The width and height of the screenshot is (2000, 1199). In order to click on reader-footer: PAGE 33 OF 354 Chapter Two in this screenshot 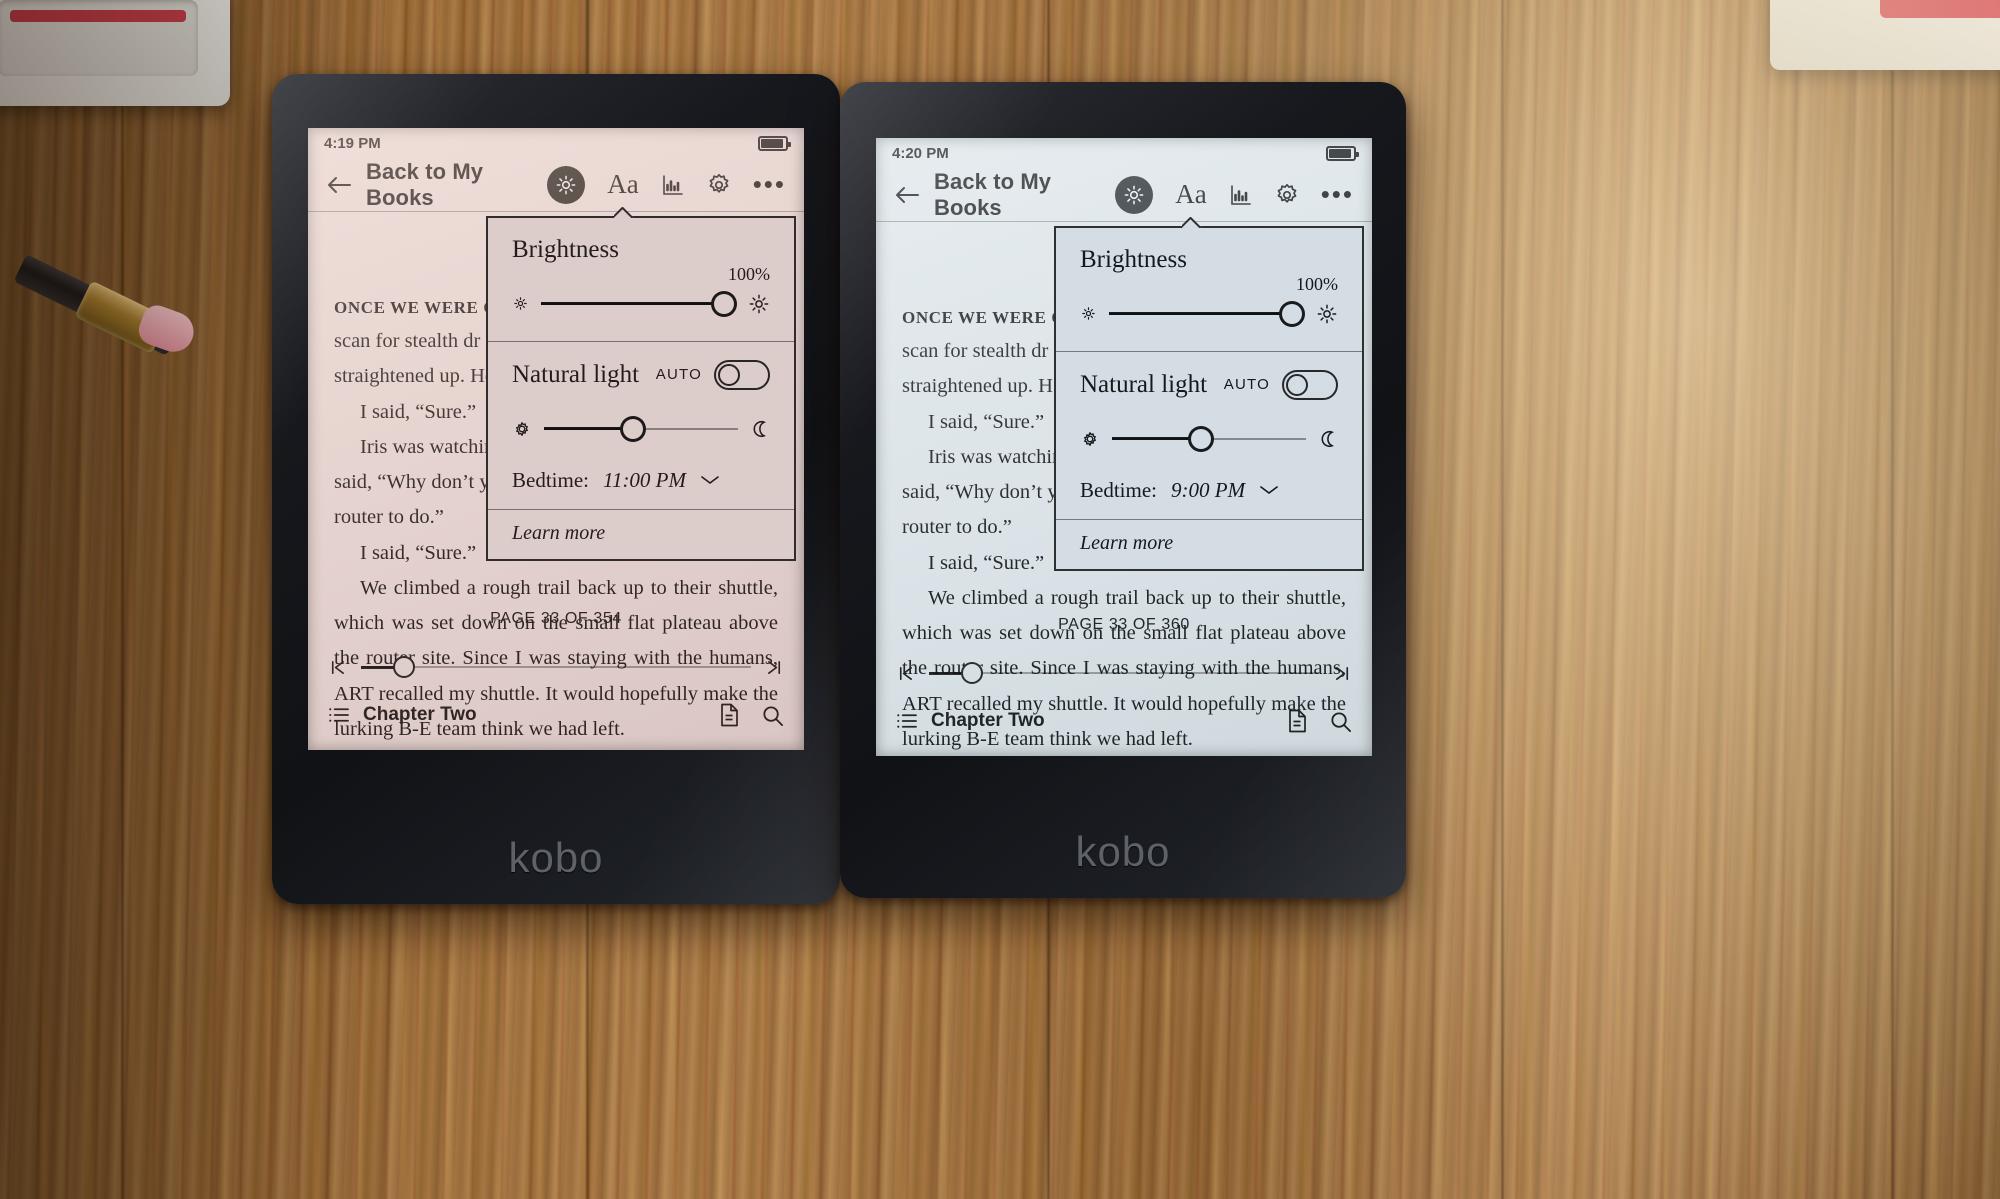, I will do `click(556, 676)`.